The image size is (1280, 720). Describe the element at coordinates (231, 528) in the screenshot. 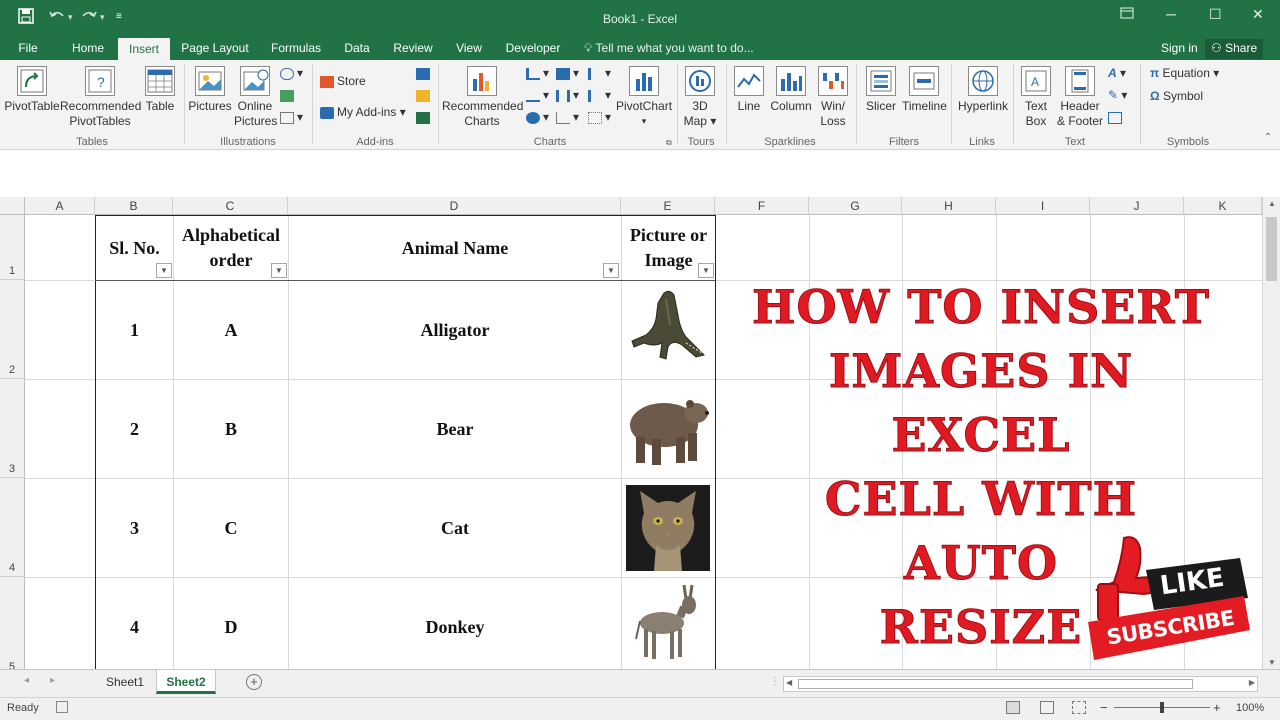

I see `cell-letter: C` at that location.